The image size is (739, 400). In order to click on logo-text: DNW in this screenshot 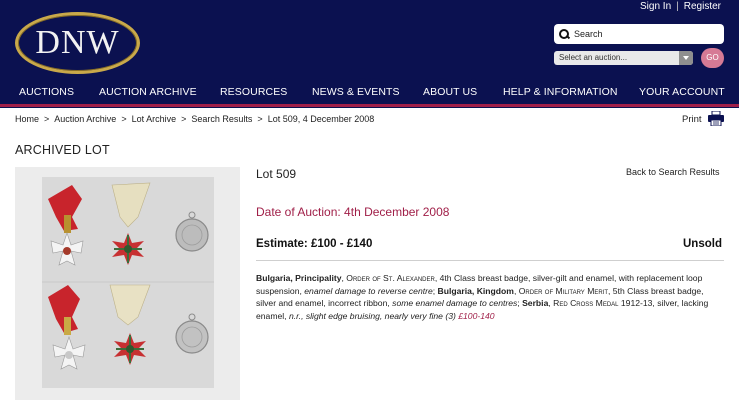, I will do `click(77, 42)`.